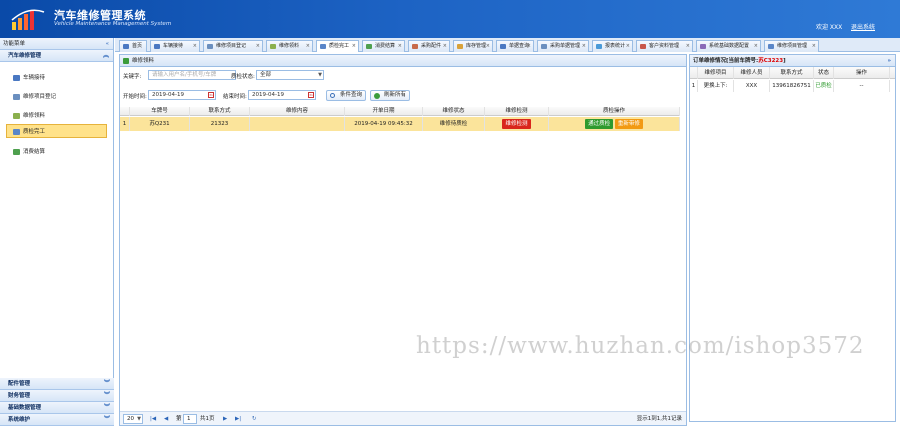  Describe the element at coordinates (716, 86) in the screenshot. I see `cell-item: 更换上下:` at that location.